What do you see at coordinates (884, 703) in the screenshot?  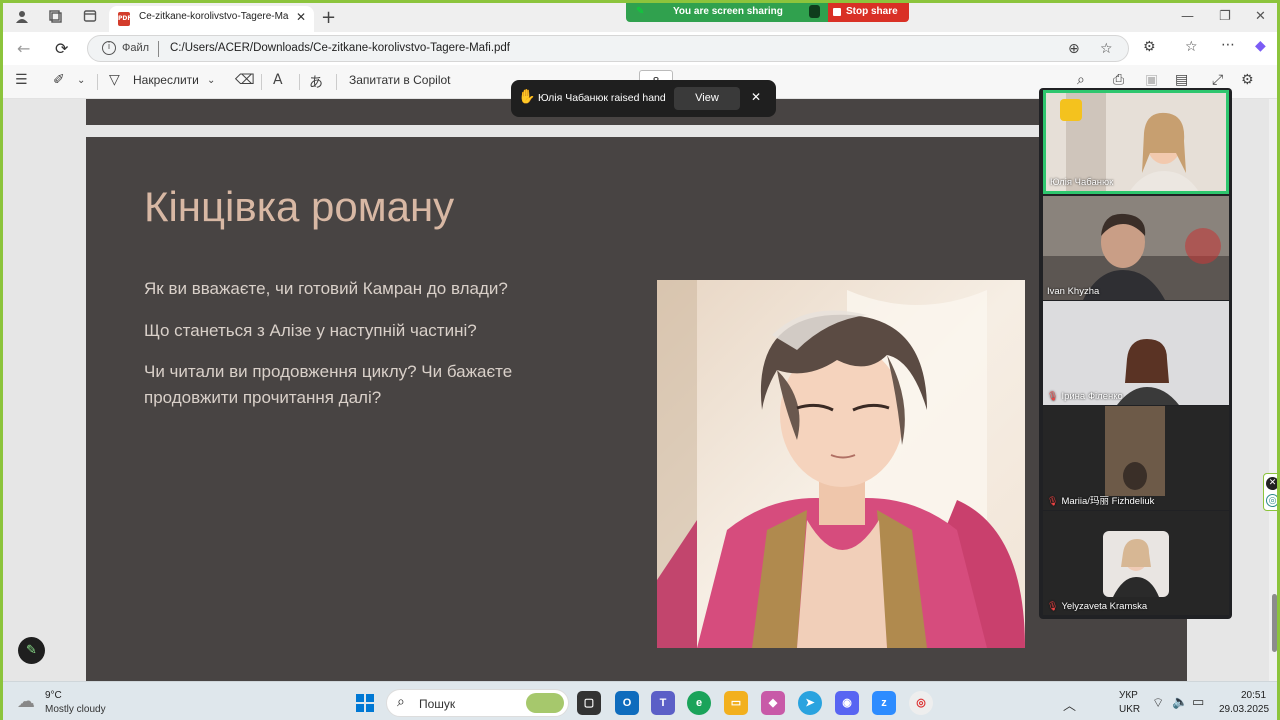 I see `zoom-app-icon: z` at bounding box center [884, 703].